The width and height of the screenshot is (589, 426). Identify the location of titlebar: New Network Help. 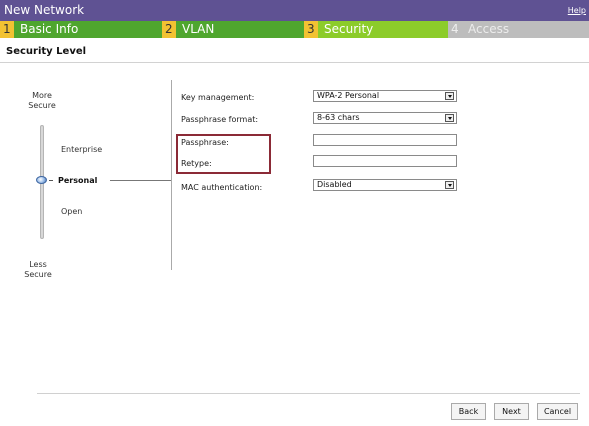
(294, 10).